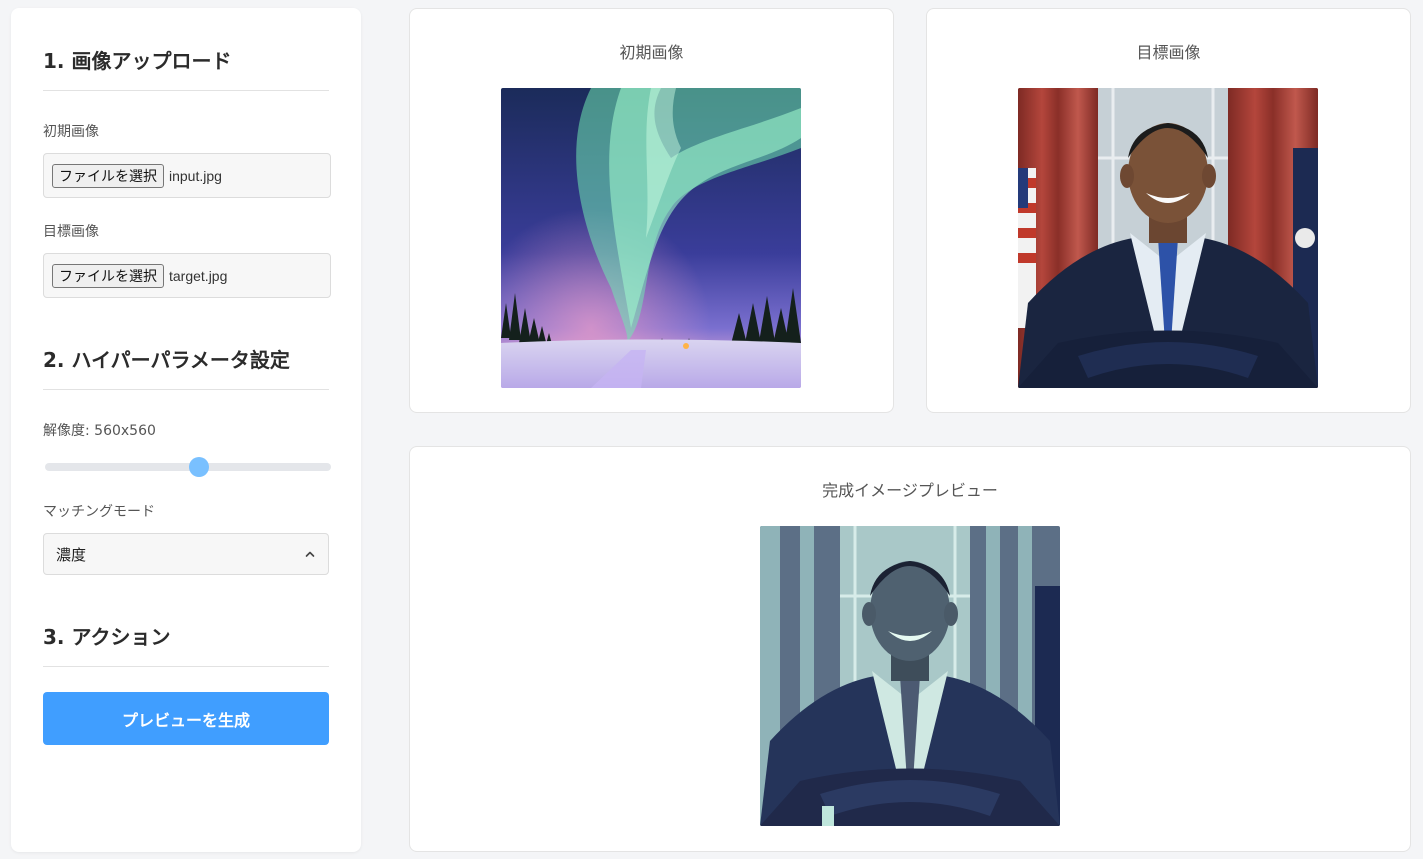 This screenshot has width=1423, height=859. What do you see at coordinates (1168, 238) in the screenshot?
I see `target-image` at bounding box center [1168, 238].